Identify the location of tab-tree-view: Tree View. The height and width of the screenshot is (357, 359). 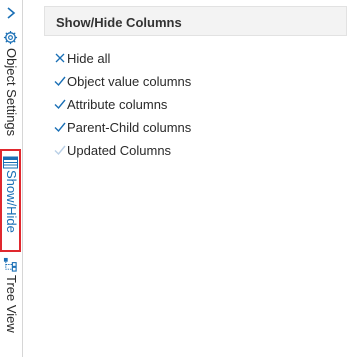
(11, 300).